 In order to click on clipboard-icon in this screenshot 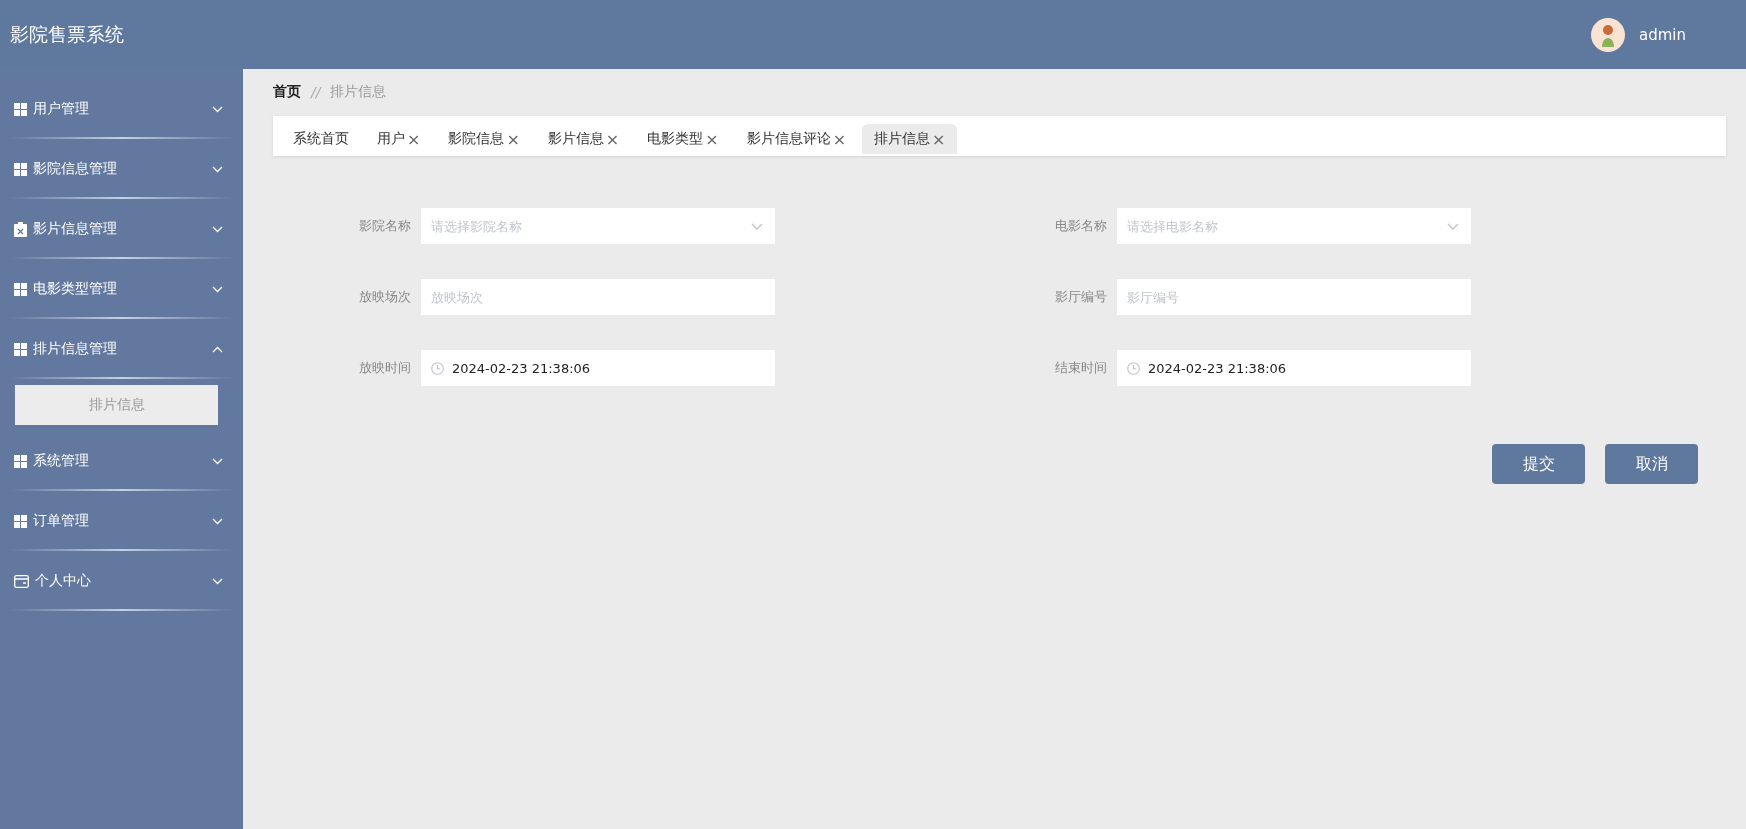, I will do `click(20, 229)`.